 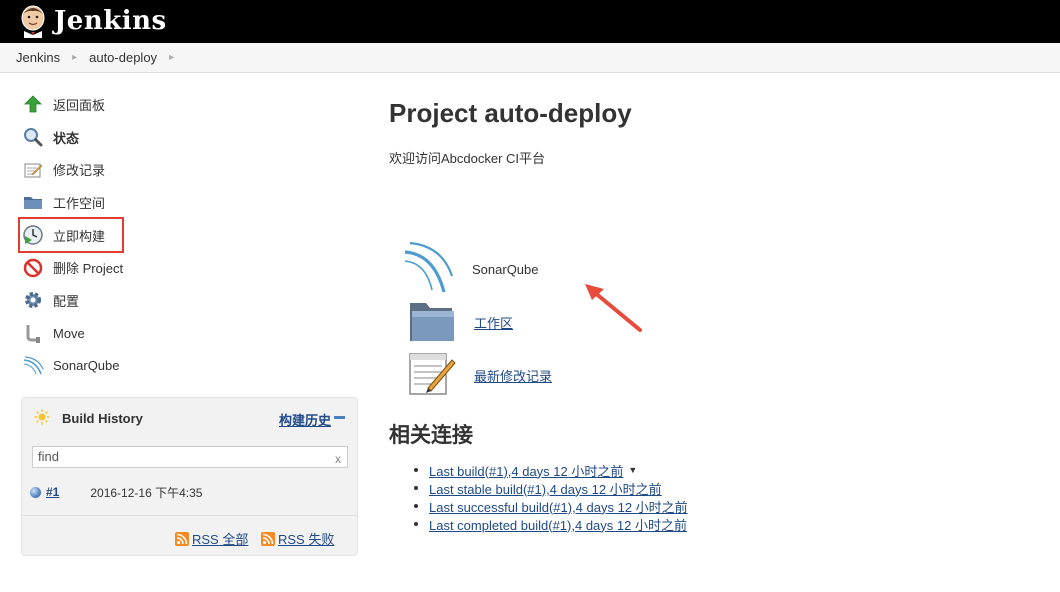 What do you see at coordinates (530, 21) in the screenshot?
I see `top-header: Jenkins` at bounding box center [530, 21].